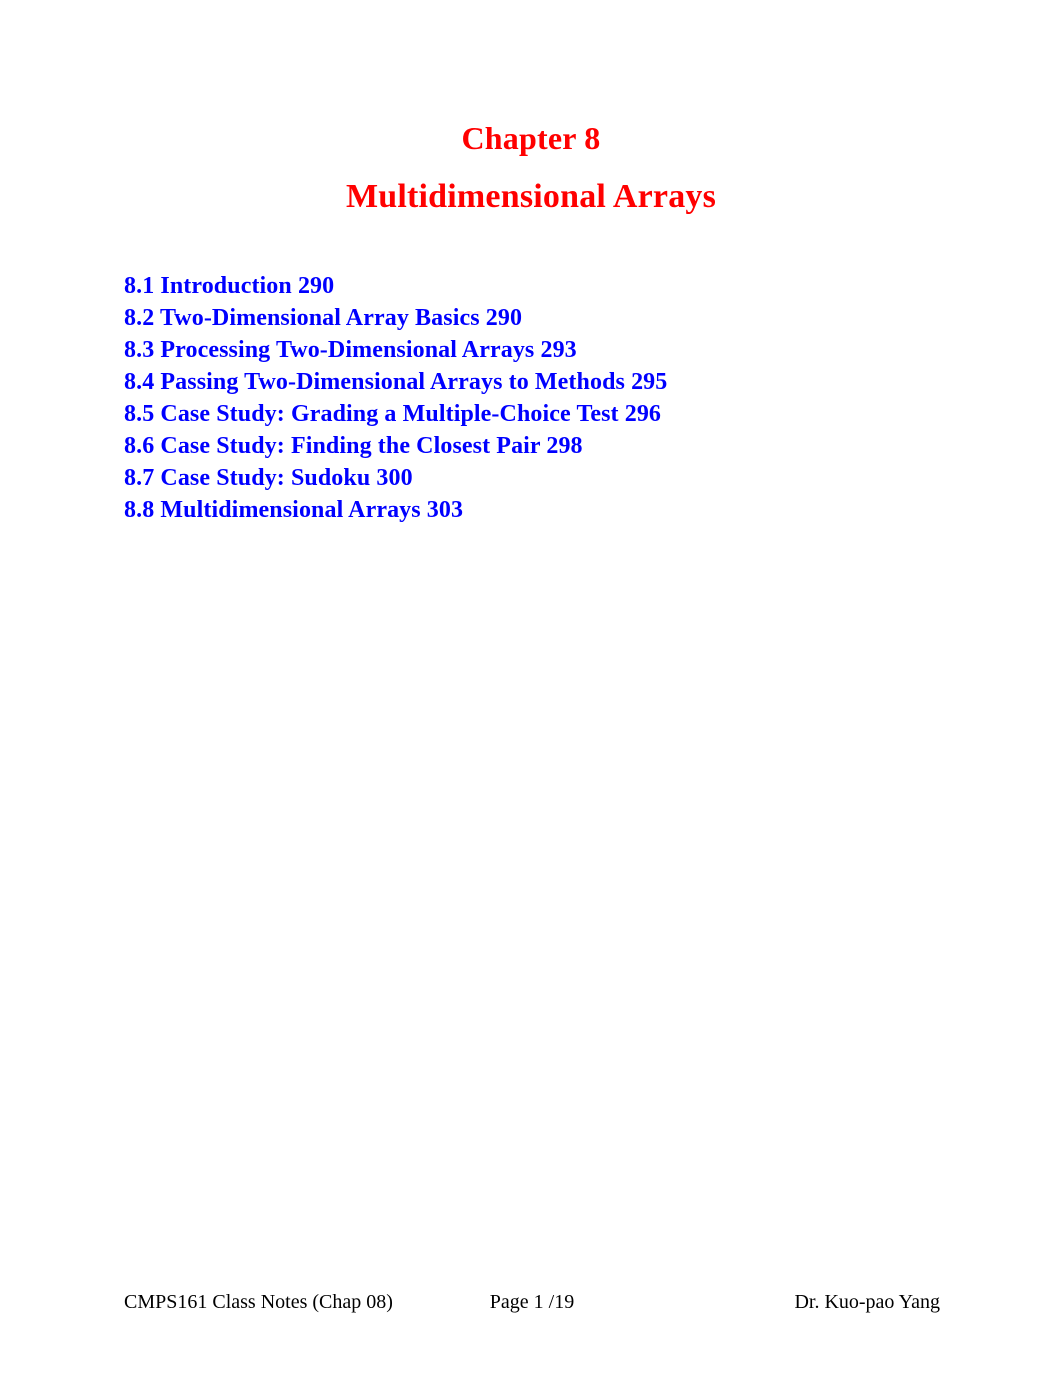 The image size is (1062, 1377). I want to click on footer-author: Dr. Kuo-pao Yang, so click(867, 1302).